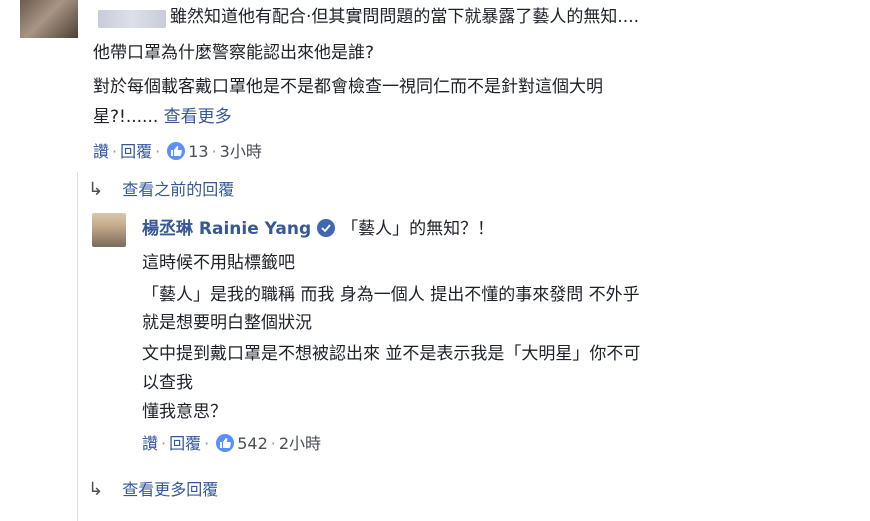  What do you see at coordinates (418, 229) in the screenshot?
I see `reply-first-line: 「藝人」的無知？！` at bounding box center [418, 229].